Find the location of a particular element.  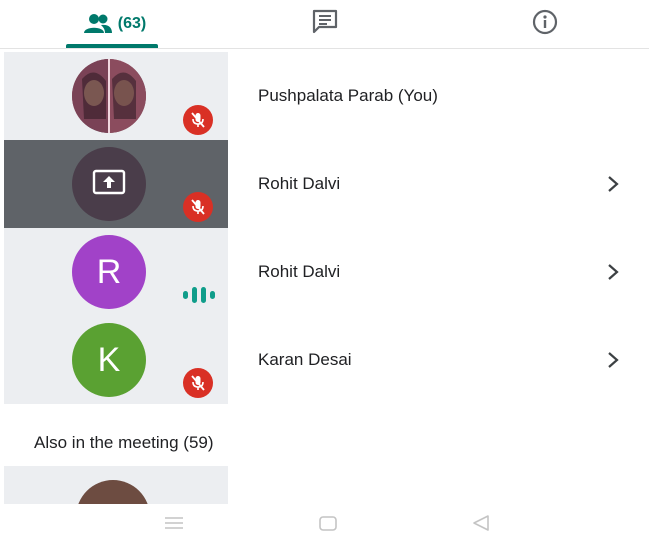

people-icon is located at coordinates (97, 24).